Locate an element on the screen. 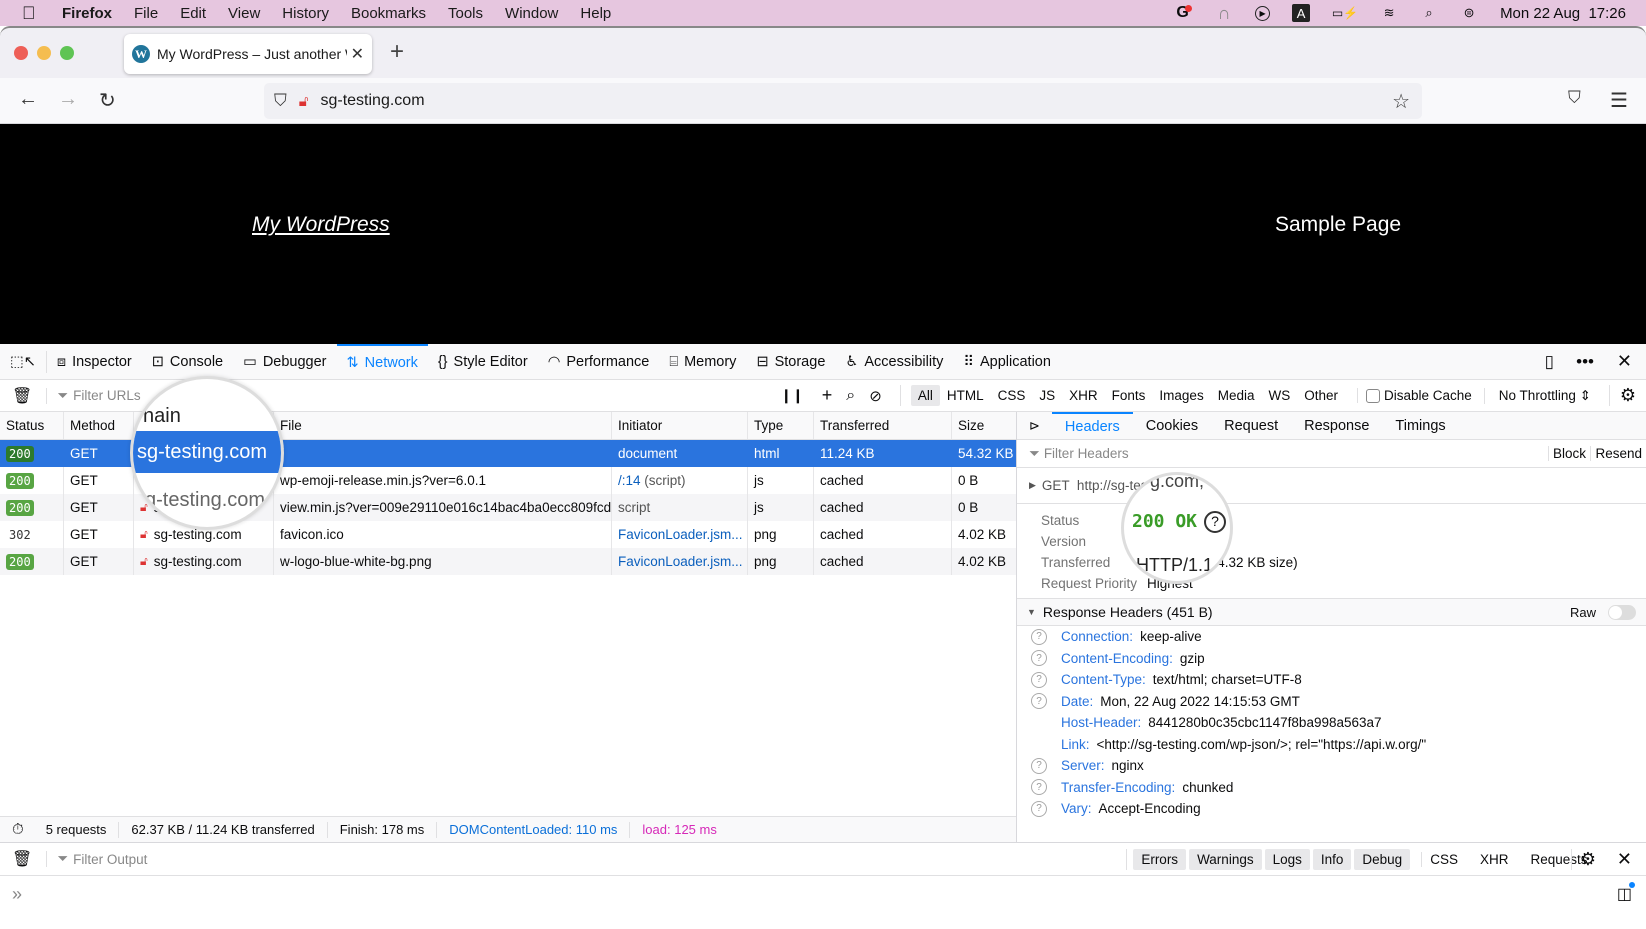 This screenshot has height=929, width=1646. tab-performance: ◠ Performance is located at coordinates (599, 362).